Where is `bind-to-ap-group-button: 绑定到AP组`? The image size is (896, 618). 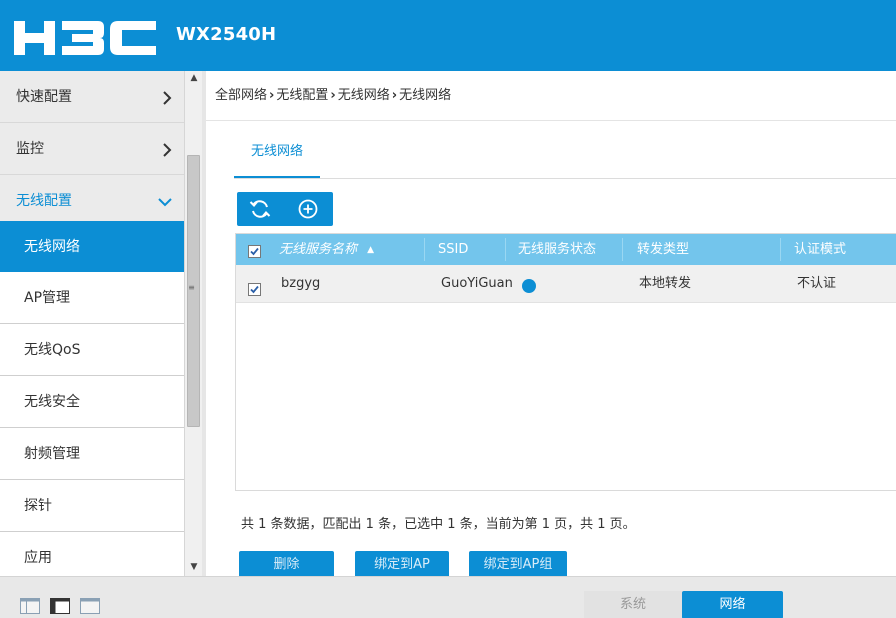
bind-to-ap-group-button: 绑定到AP组 is located at coordinates (518, 563).